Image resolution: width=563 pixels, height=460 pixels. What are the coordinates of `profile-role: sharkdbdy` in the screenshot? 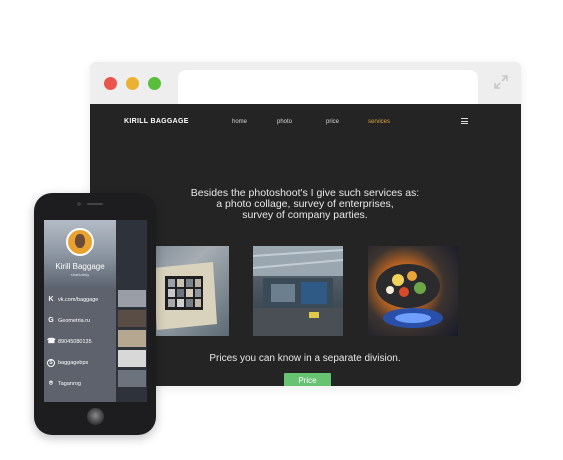 It's located at (80, 274).